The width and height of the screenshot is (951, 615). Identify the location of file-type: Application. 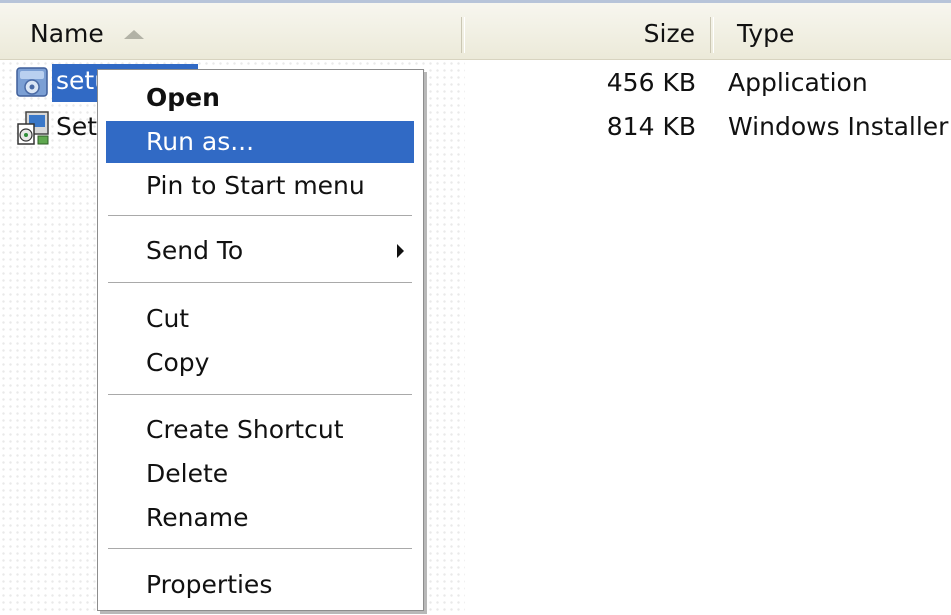
(798, 82).